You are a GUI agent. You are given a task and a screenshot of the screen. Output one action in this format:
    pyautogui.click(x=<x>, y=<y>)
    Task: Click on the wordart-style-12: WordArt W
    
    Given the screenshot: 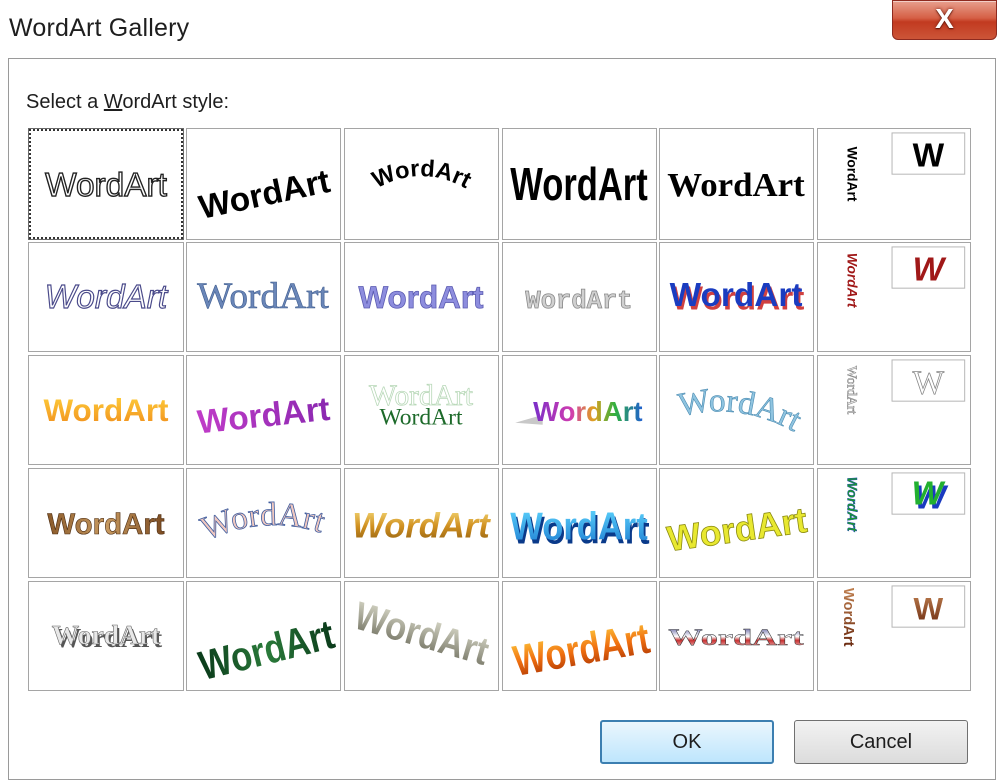 What is the action you would take?
    pyautogui.click(x=894, y=297)
    